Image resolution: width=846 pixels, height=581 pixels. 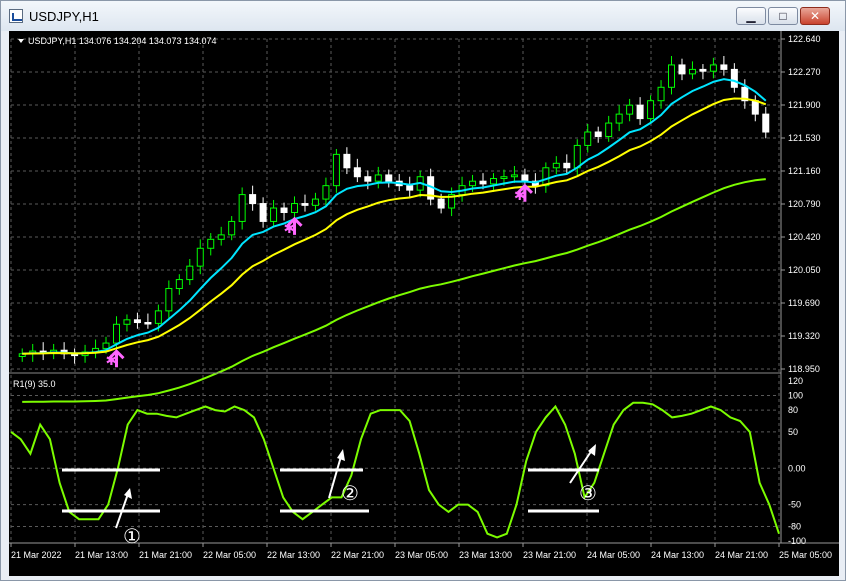 I want to click on price-label: 121.160, so click(x=804, y=171).